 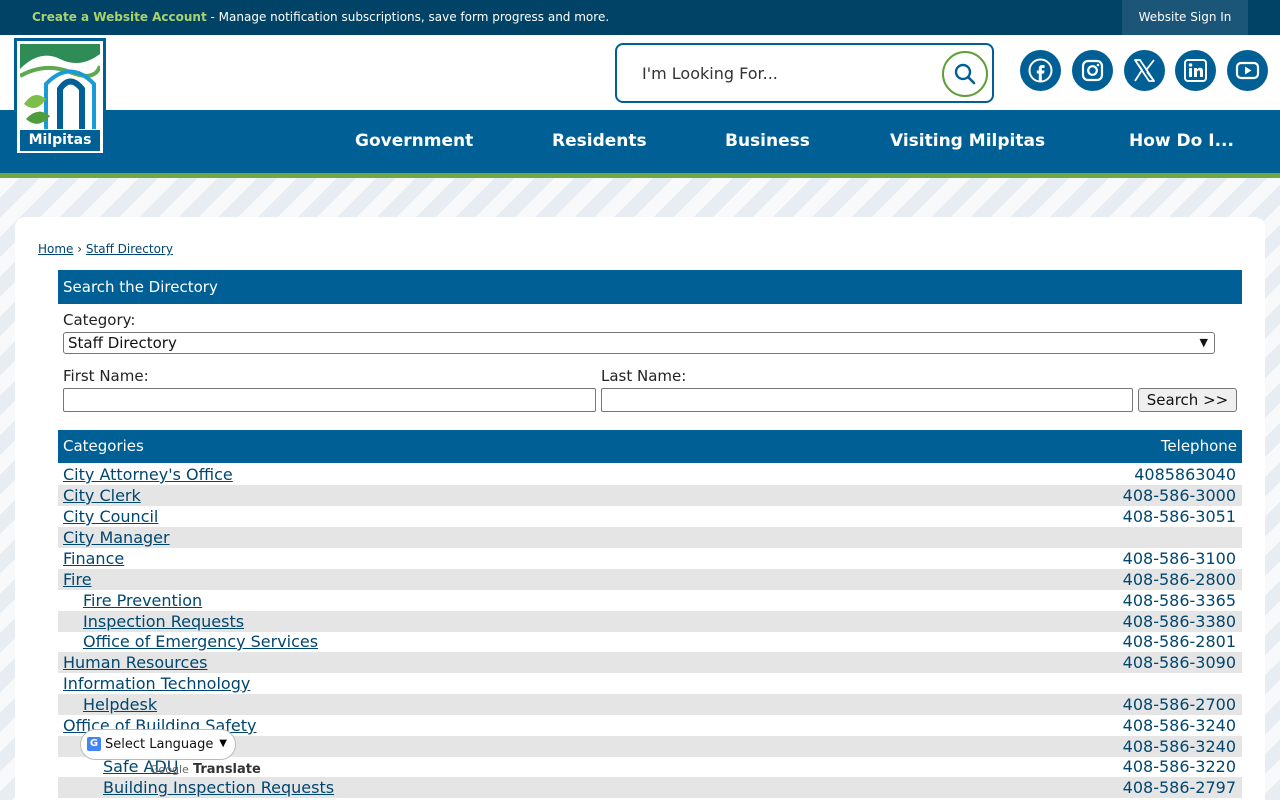 I want to click on youtube-link, so click(x=1247, y=70).